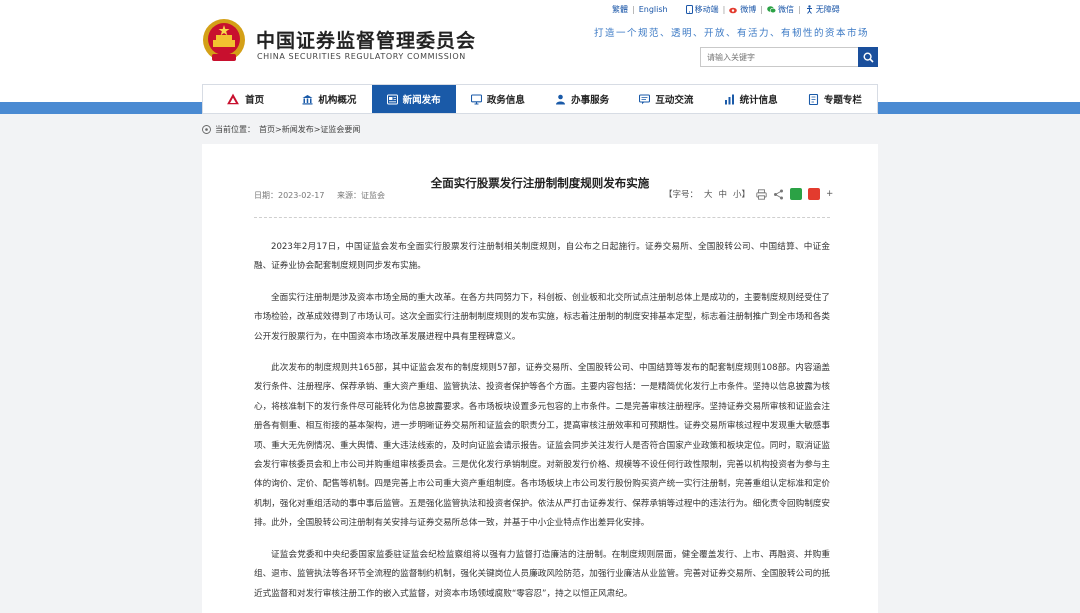  What do you see at coordinates (254, 99) in the screenshot?
I see `nav-label: 首页` at bounding box center [254, 99].